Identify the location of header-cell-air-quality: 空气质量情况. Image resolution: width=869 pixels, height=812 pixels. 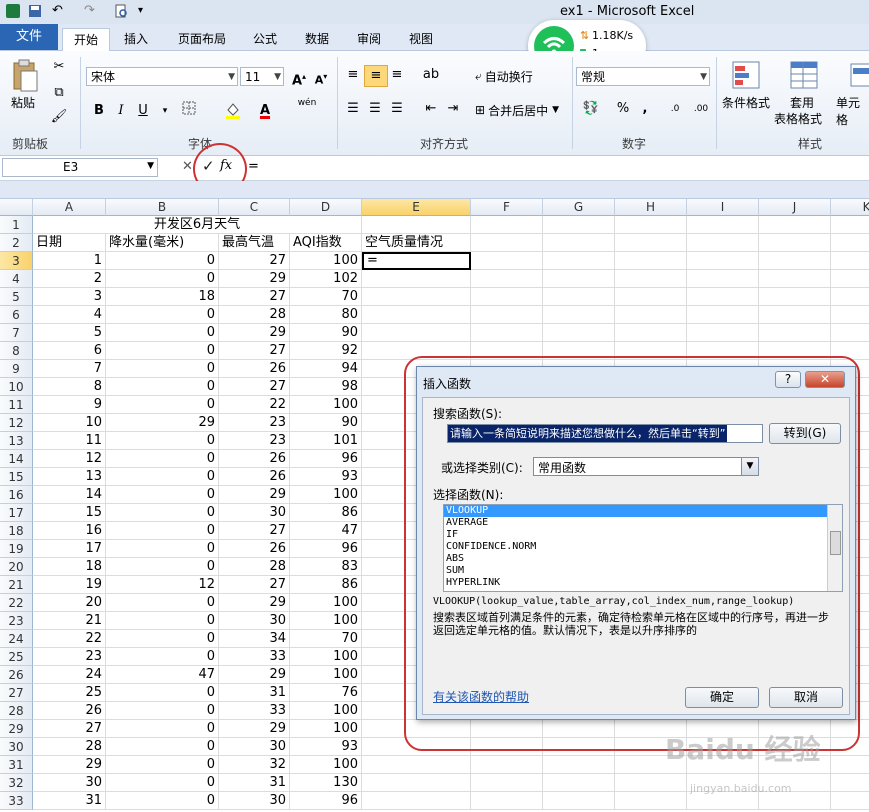
(416, 243).